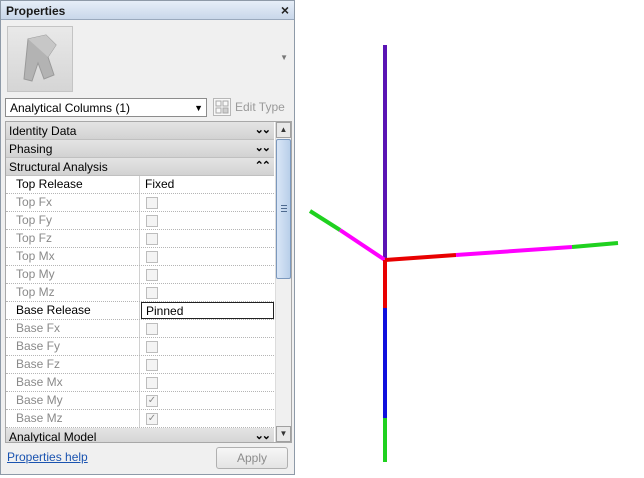  What do you see at coordinates (70, 108) in the screenshot?
I see `type-selector-value: Analytical Columns (1)` at bounding box center [70, 108].